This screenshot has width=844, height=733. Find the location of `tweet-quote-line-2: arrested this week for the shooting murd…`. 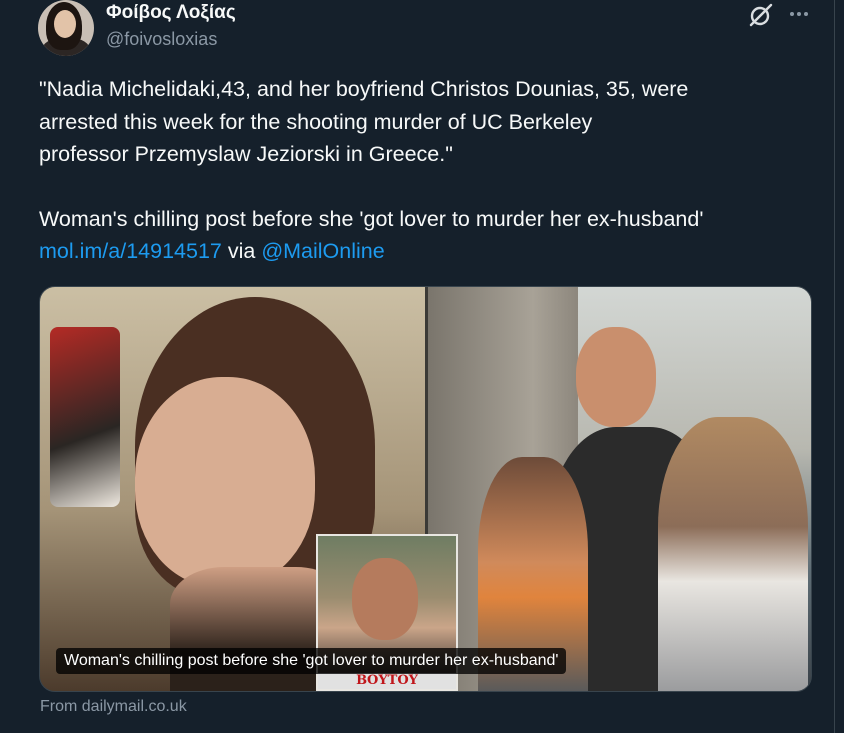

tweet-quote-line-2: arrested this week for the shooting murd… is located at coordinates (316, 121).